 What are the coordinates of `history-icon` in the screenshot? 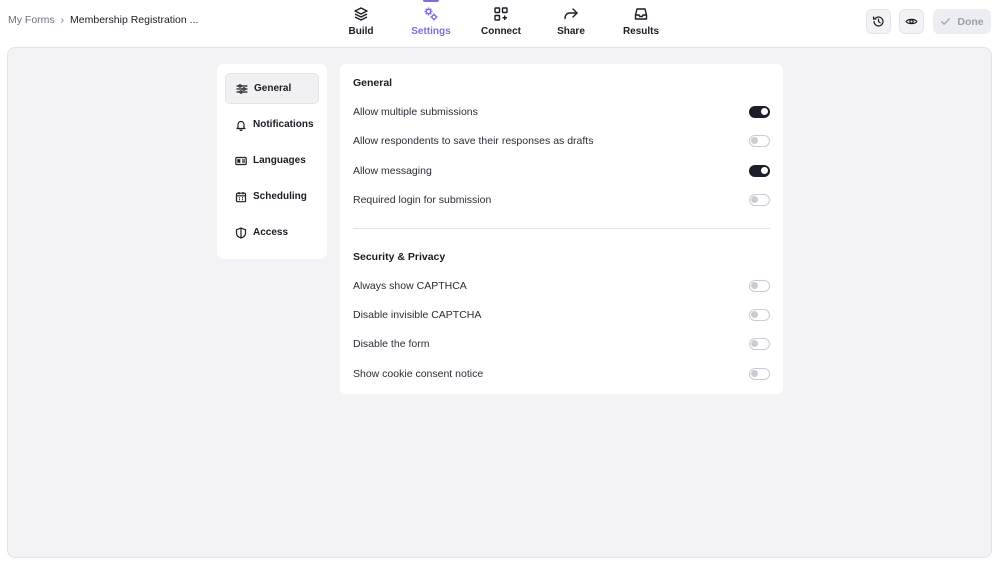 It's located at (878, 21).